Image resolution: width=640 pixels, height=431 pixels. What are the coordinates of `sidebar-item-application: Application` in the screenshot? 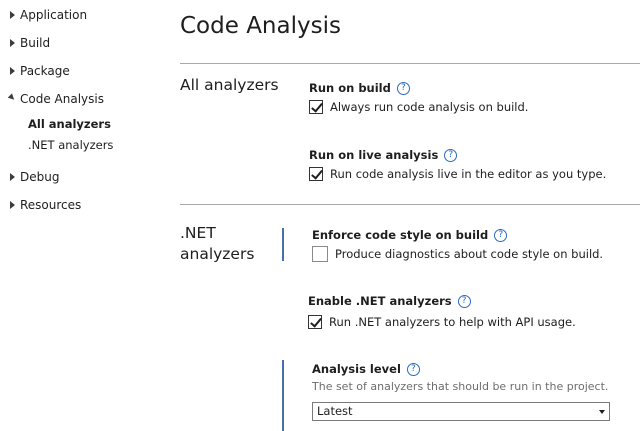 It's located at (82, 15).